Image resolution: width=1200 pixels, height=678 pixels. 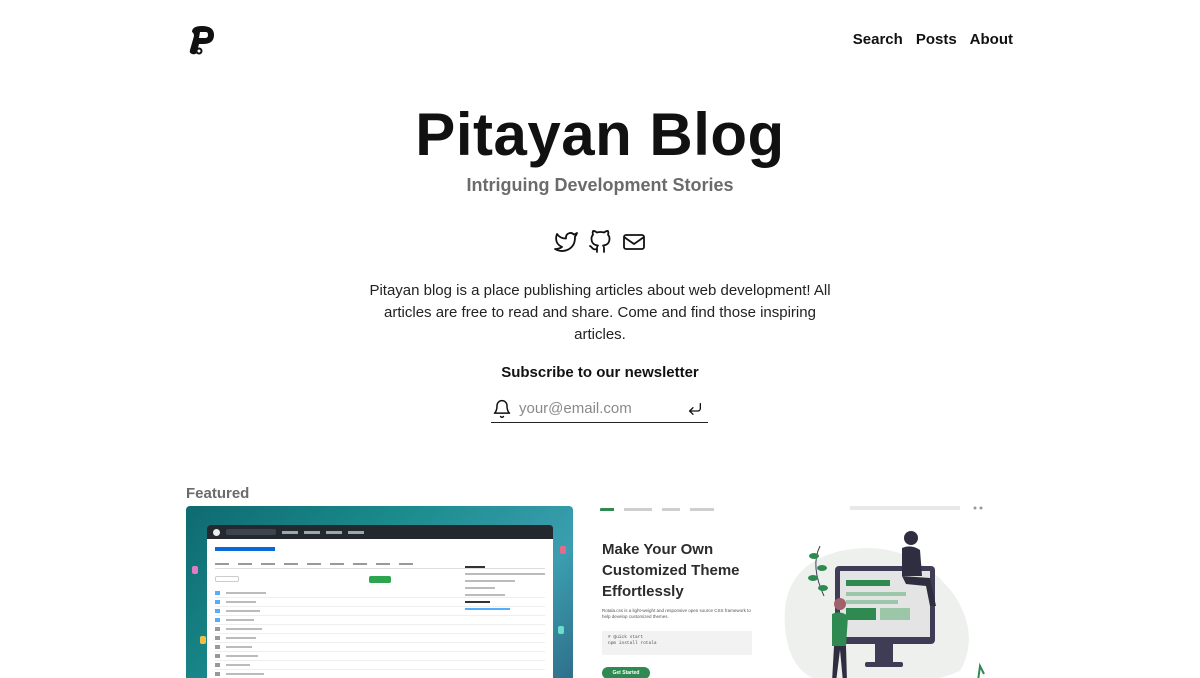 What do you see at coordinates (634, 242) in the screenshot?
I see `mail-icon` at bounding box center [634, 242].